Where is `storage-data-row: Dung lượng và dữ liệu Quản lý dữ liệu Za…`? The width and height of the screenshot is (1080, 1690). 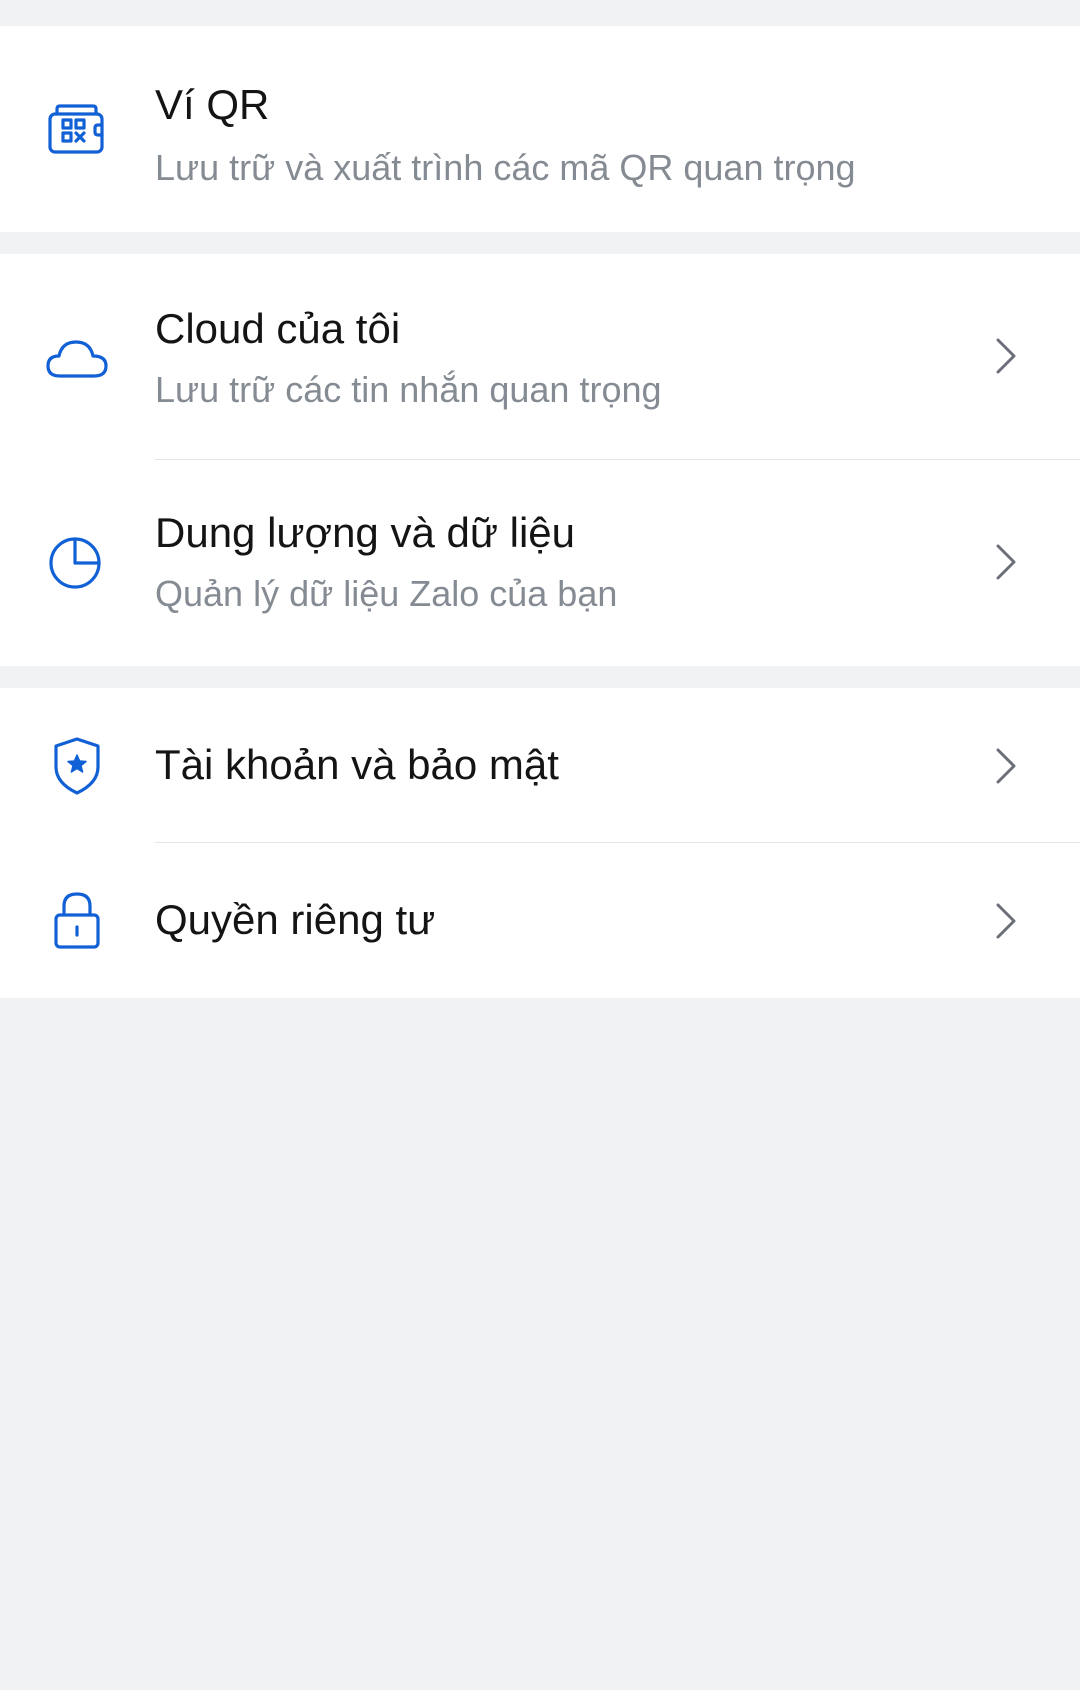 storage-data-row: Dung lượng và dữ liệu Quản lý dữ liệu Za… is located at coordinates (540, 563).